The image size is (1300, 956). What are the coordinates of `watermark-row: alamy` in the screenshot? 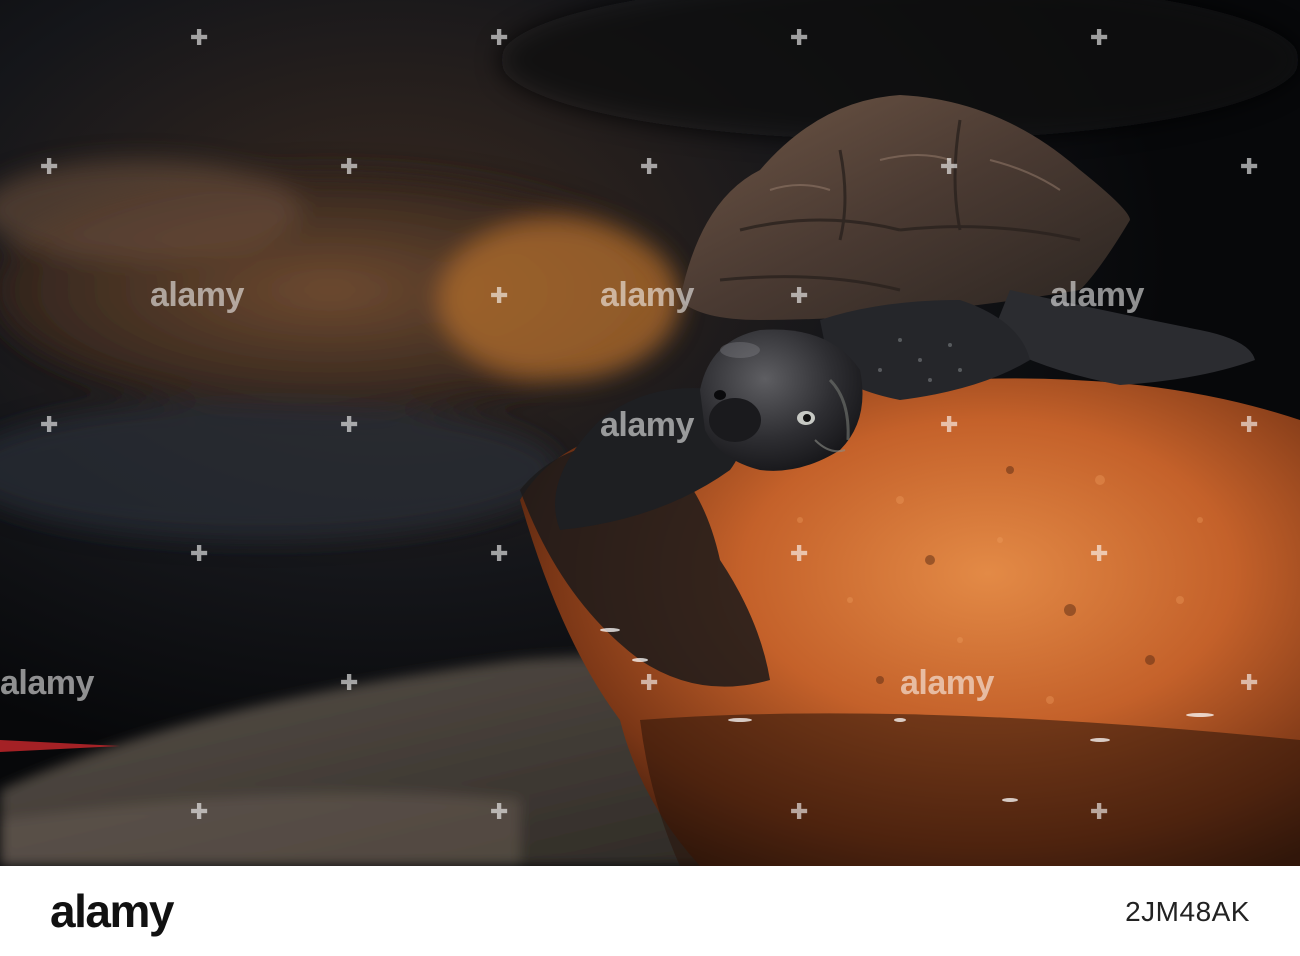 It's located at (650, 426).